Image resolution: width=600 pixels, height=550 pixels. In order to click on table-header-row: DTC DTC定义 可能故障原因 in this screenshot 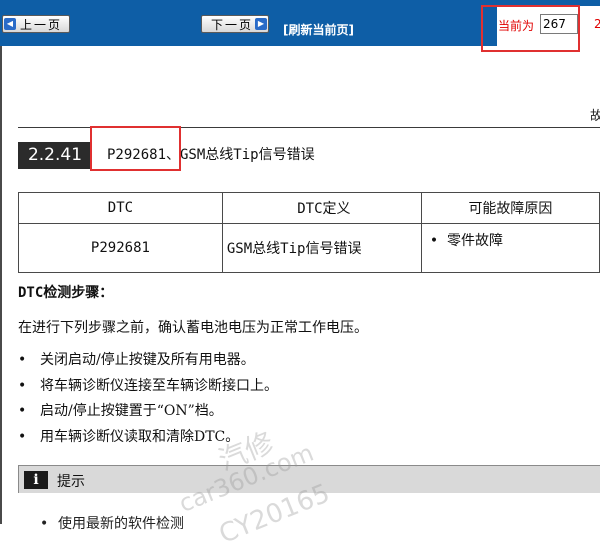, I will do `click(309, 208)`.